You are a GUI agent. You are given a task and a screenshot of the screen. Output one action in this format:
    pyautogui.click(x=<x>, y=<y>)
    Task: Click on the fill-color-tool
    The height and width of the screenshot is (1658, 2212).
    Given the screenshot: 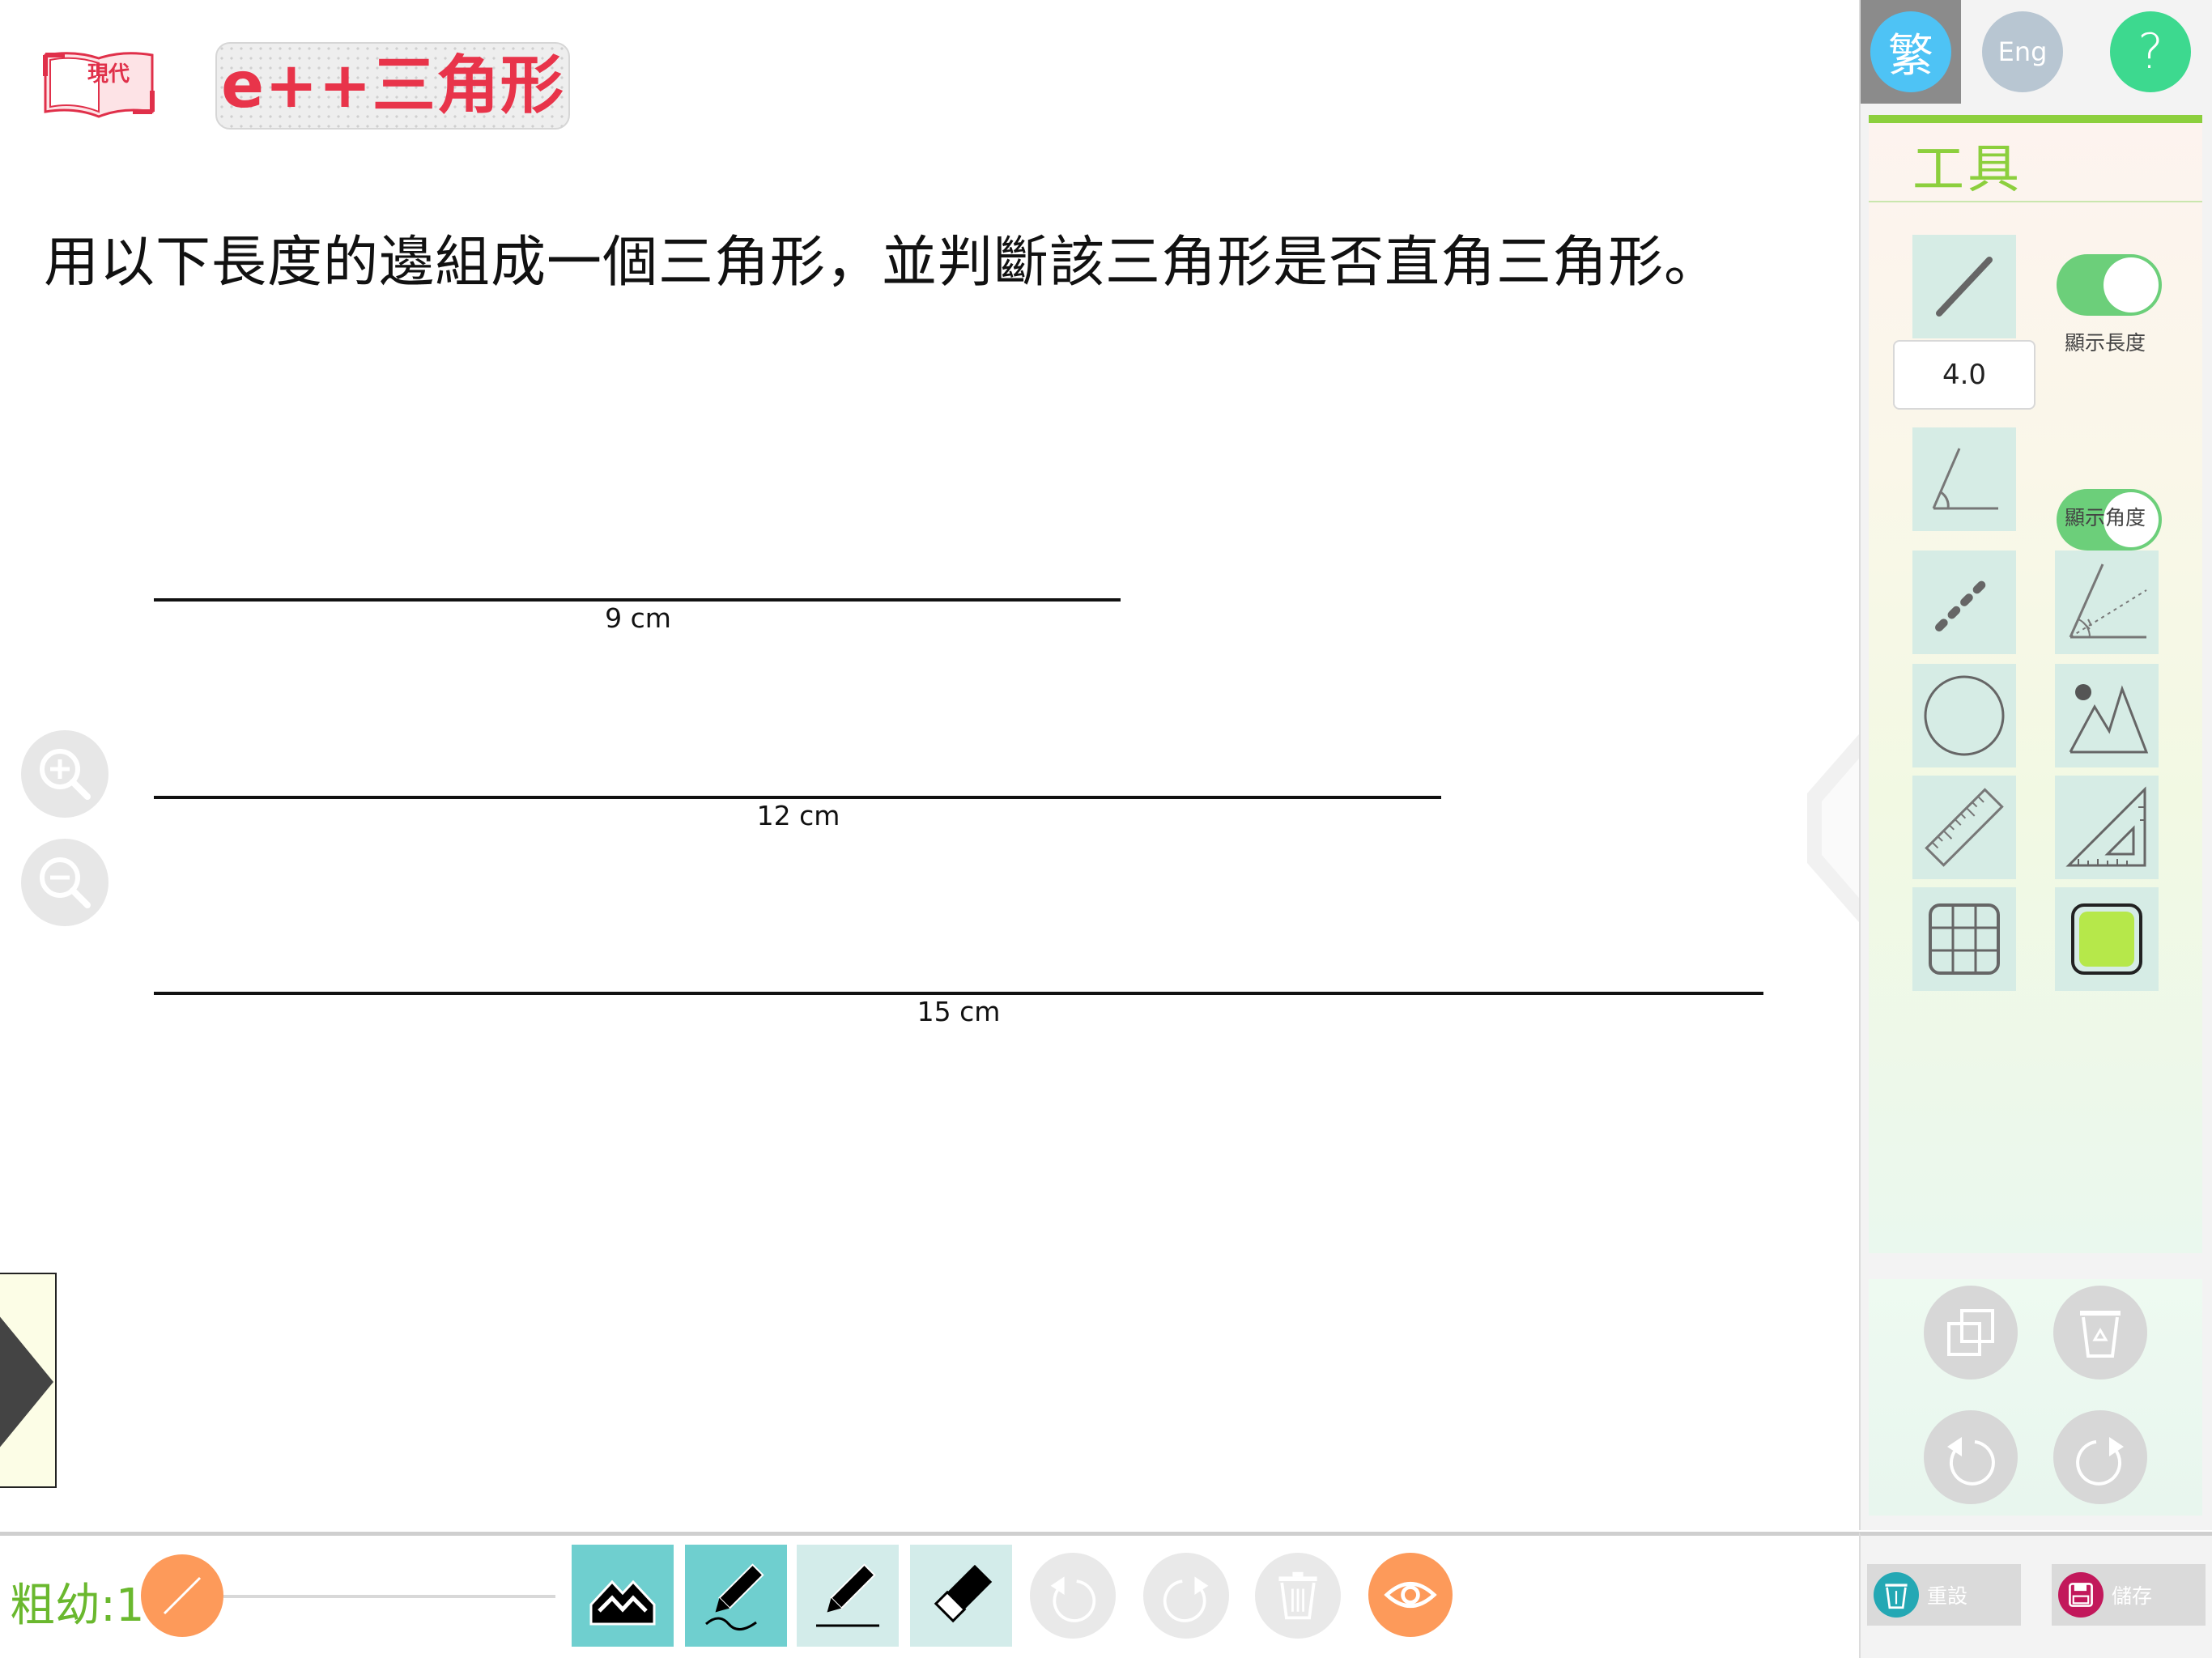 What is the action you would take?
    pyautogui.click(x=2107, y=939)
    